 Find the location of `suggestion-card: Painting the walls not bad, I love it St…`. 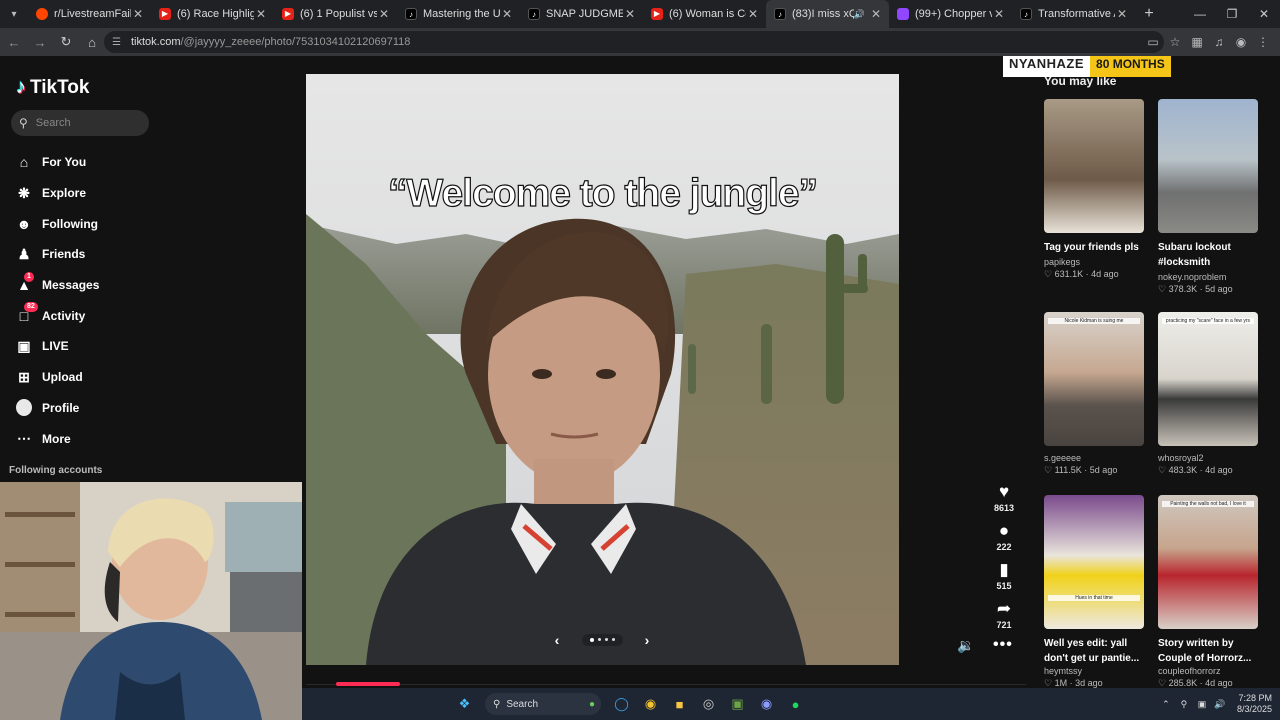

suggestion-card: Painting the walls not bad, I love it St… is located at coordinates (1209, 591).